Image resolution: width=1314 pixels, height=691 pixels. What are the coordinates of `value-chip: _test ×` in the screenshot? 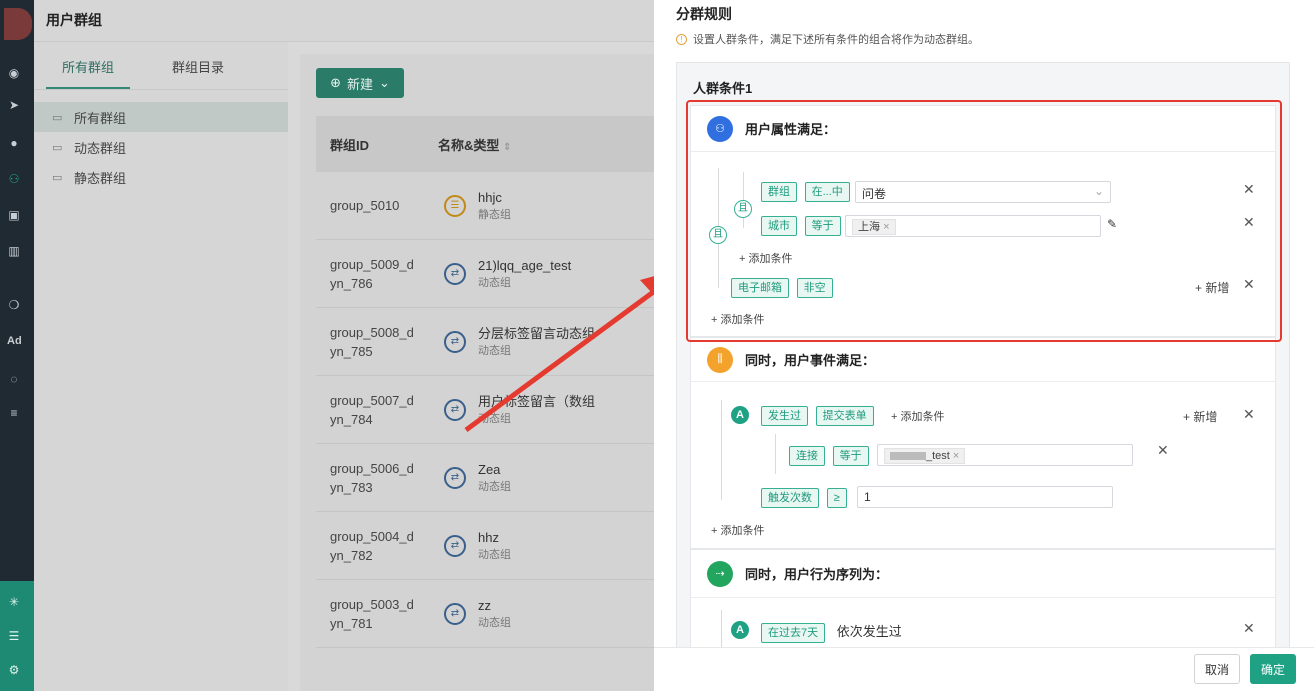 It's located at (925, 456).